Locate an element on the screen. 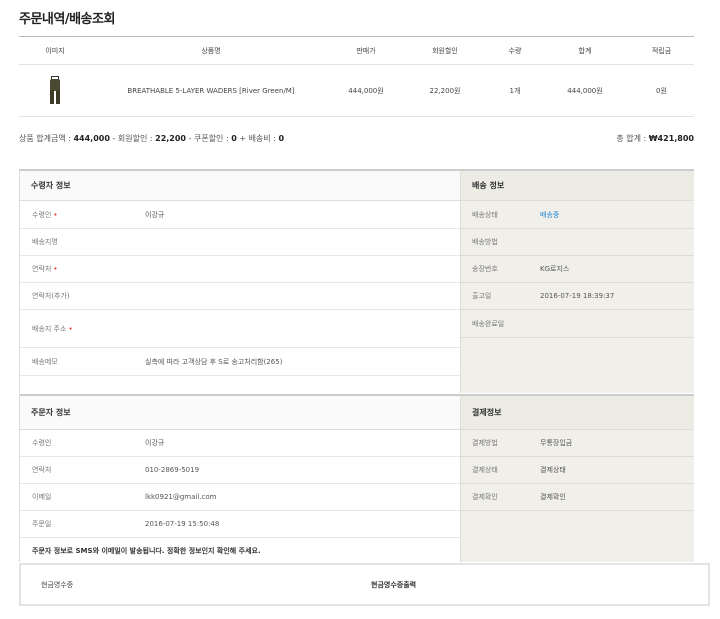 Image resolution: width=720 pixels, height=619 pixels. recipient-memo-row: 배송메모 실측에 따라 고객상담 후 S로 송고처리함(265) is located at coordinates (240, 362).